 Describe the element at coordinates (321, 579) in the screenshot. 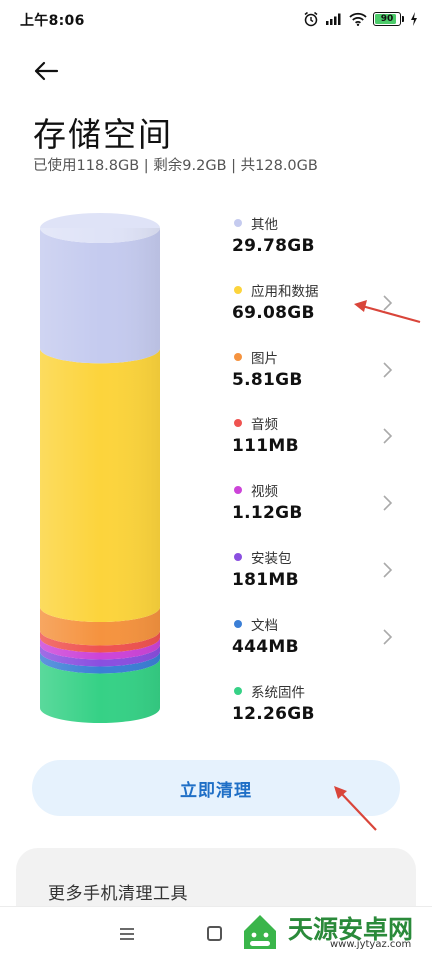

I see `legend-item: 安装包 181MB` at that location.